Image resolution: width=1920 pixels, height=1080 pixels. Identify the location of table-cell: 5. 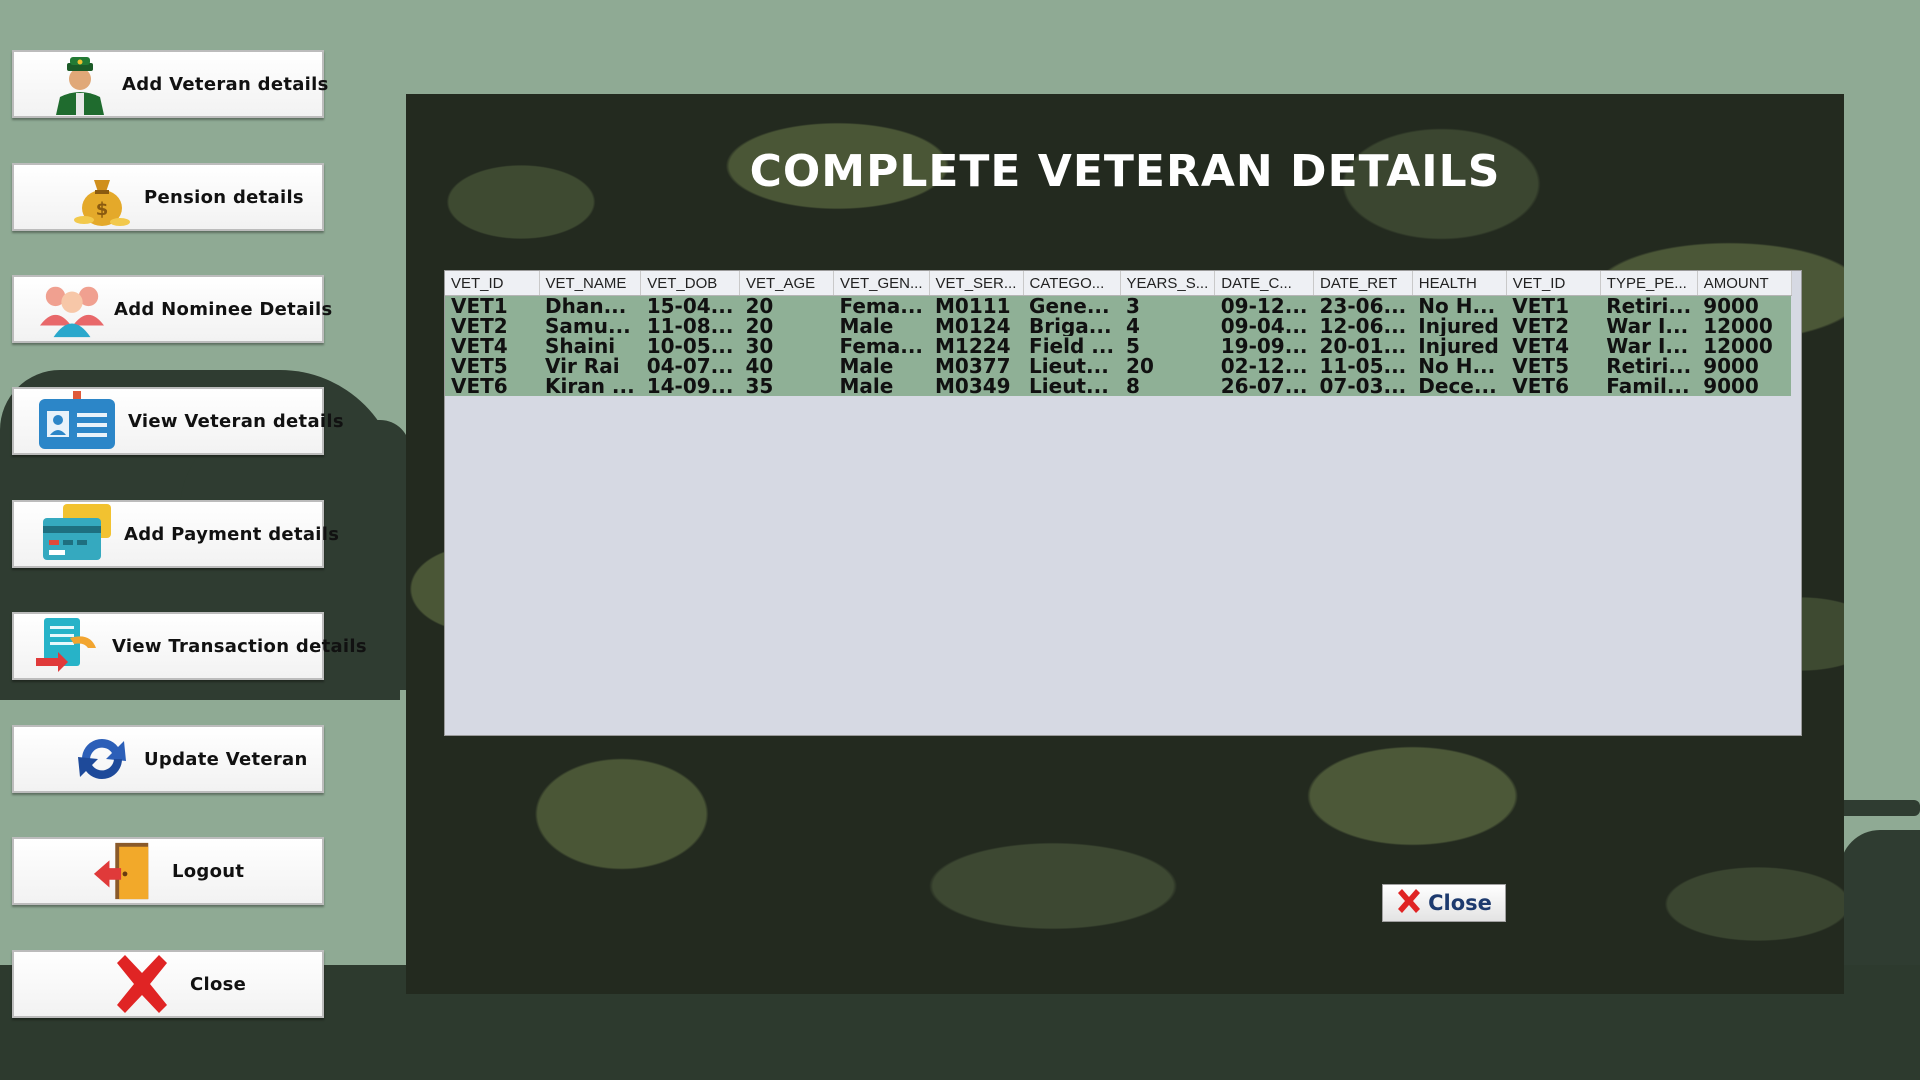
(1167, 346).